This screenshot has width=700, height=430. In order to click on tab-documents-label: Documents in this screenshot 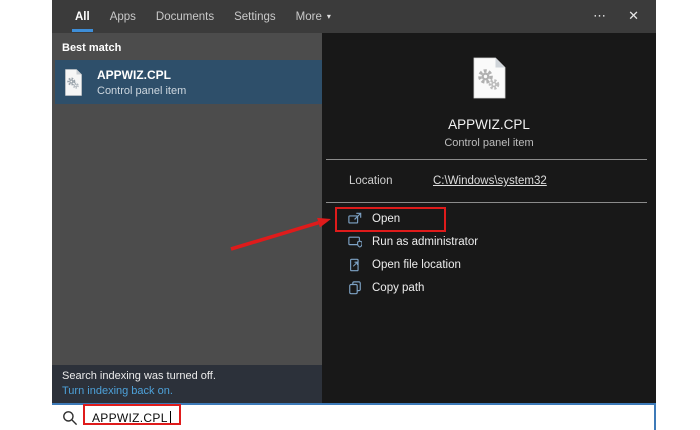, I will do `click(185, 16)`.